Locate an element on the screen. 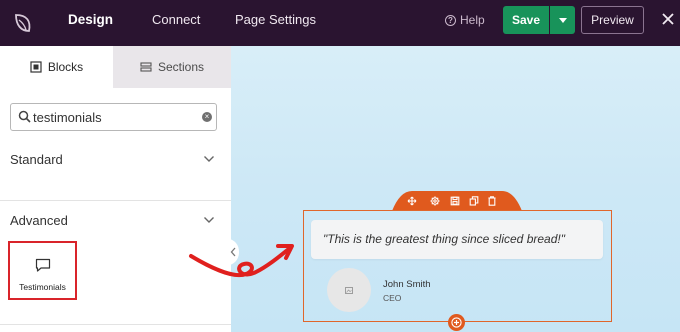  search-input is located at coordinates (113, 117).